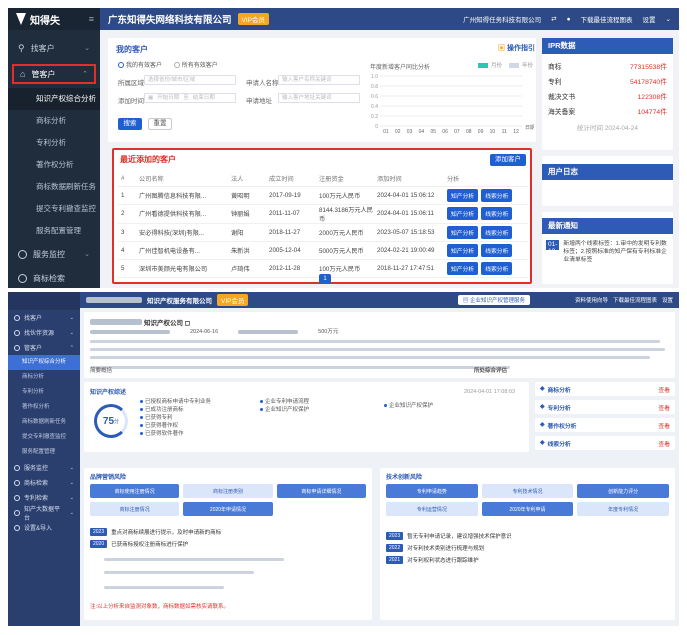  What do you see at coordinates (459, 537) in the screenshot?
I see `risk-text: 暂无专利申请记录，建议增强技术保护意识` at bounding box center [459, 537].